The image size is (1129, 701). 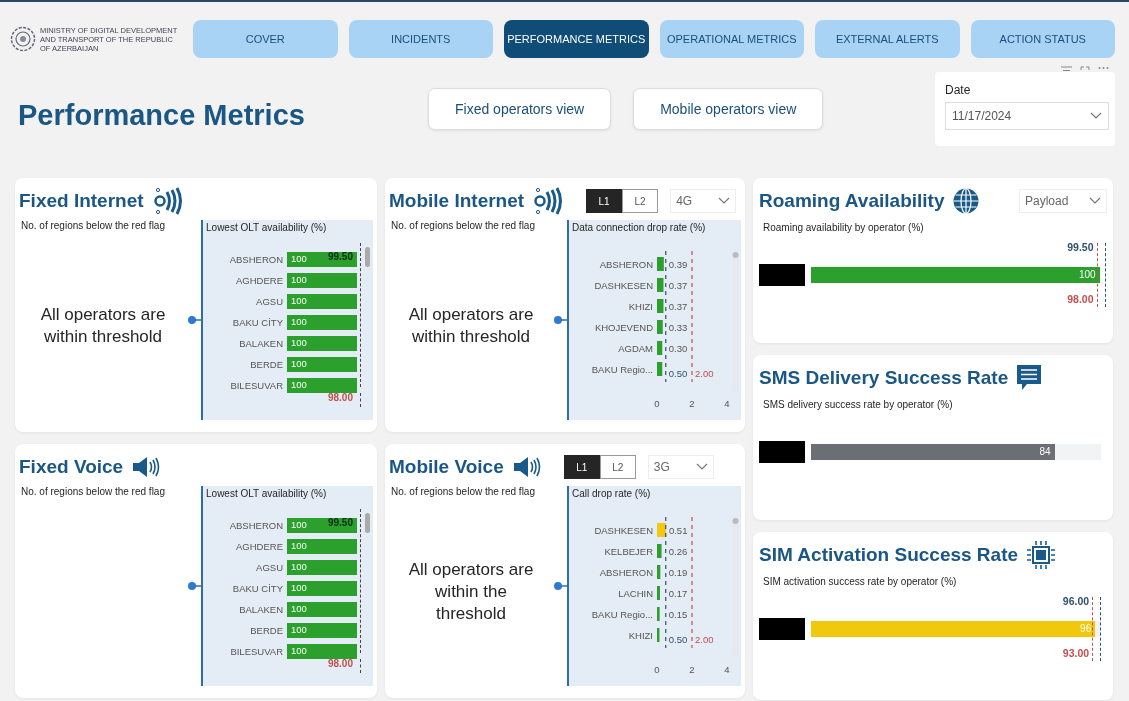 What do you see at coordinates (958, 90) in the screenshot?
I see `date-label: Date` at bounding box center [958, 90].